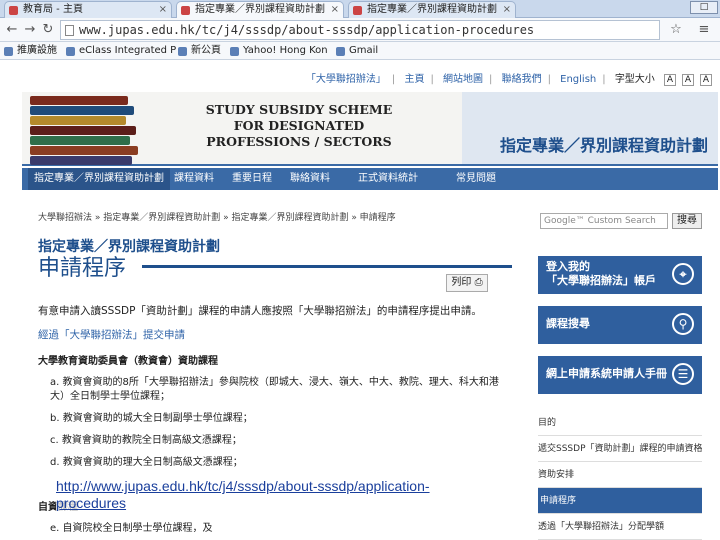 This screenshot has height=540, width=720. What do you see at coordinates (99, 179) in the screenshot?
I see `nav-item-scheme: 指定專業／界別課程資助計劃` at bounding box center [99, 179].